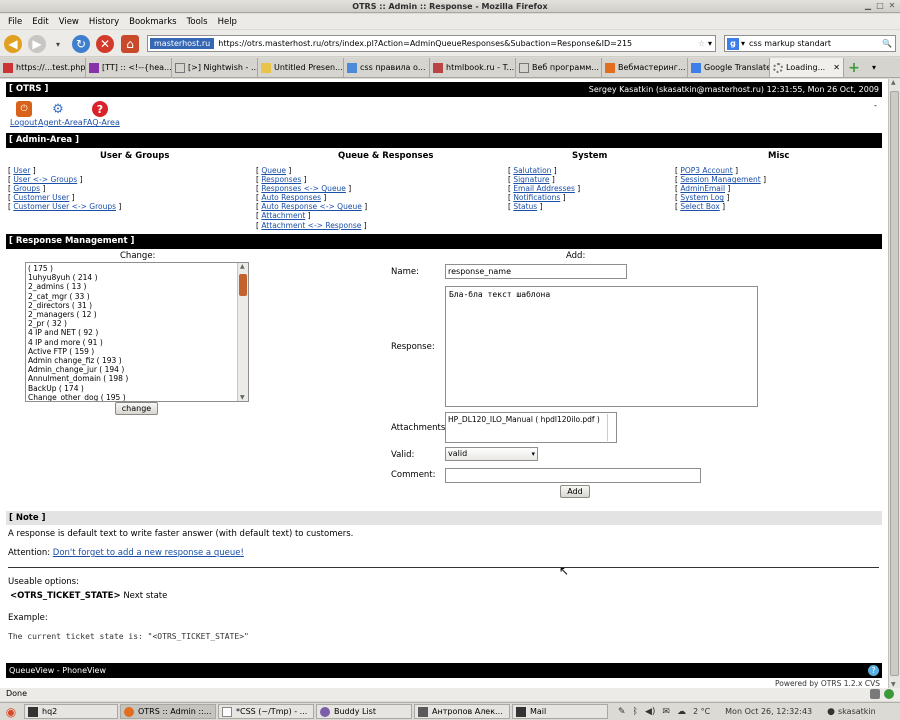  What do you see at coordinates (311, 225) in the screenshot?
I see `link-attachment-response: Attachment <-> Response` at bounding box center [311, 225].